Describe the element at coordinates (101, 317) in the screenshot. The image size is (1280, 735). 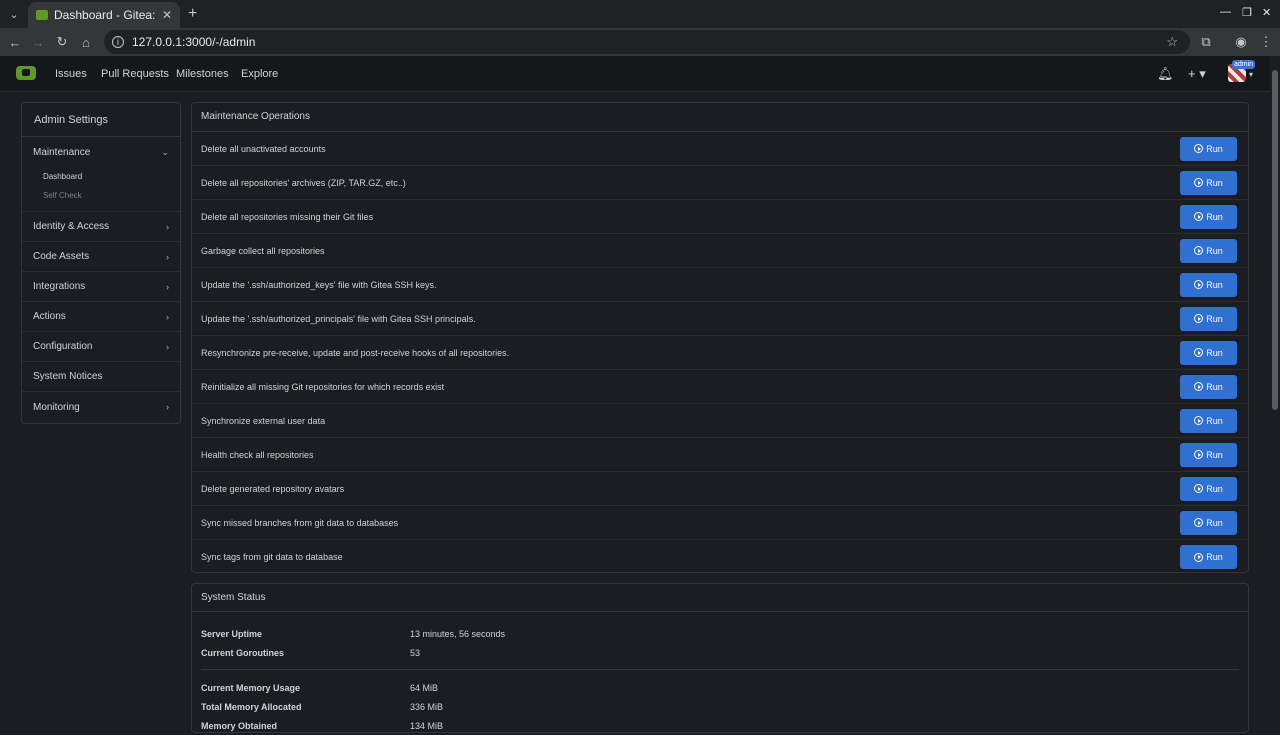
I see `sidebar-item-actions: Actions ›` at that location.